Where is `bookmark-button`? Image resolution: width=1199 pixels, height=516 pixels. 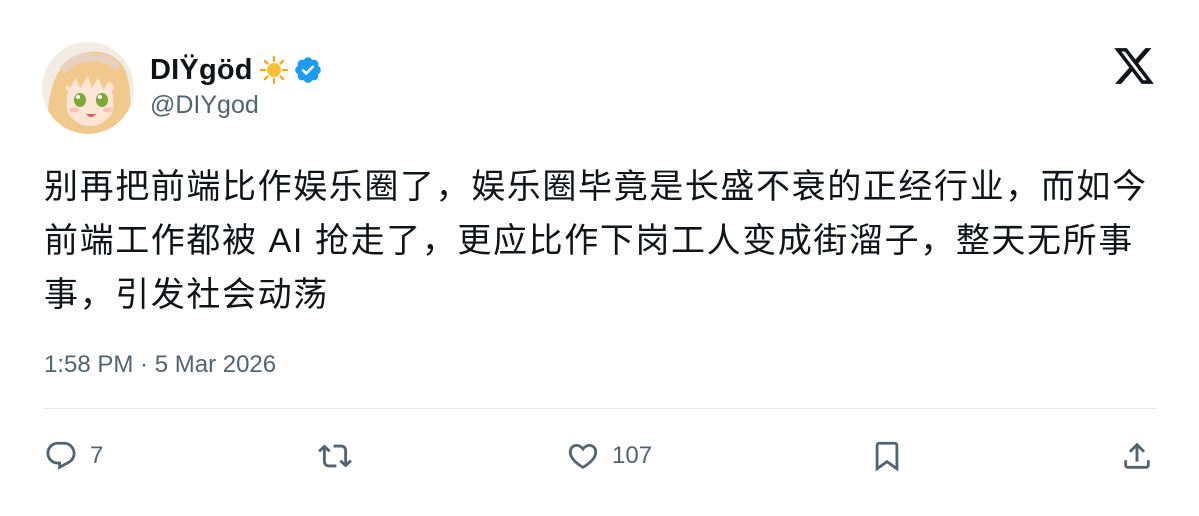
bookmark-button is located at coordinates (887, 456).